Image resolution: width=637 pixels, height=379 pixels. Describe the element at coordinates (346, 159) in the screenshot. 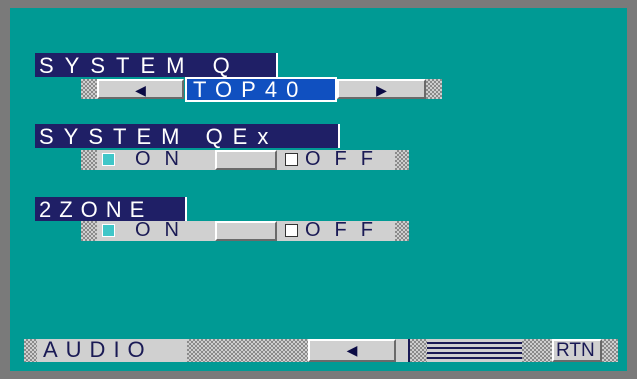

I see `system-qex-off-label: OFF` at that location.